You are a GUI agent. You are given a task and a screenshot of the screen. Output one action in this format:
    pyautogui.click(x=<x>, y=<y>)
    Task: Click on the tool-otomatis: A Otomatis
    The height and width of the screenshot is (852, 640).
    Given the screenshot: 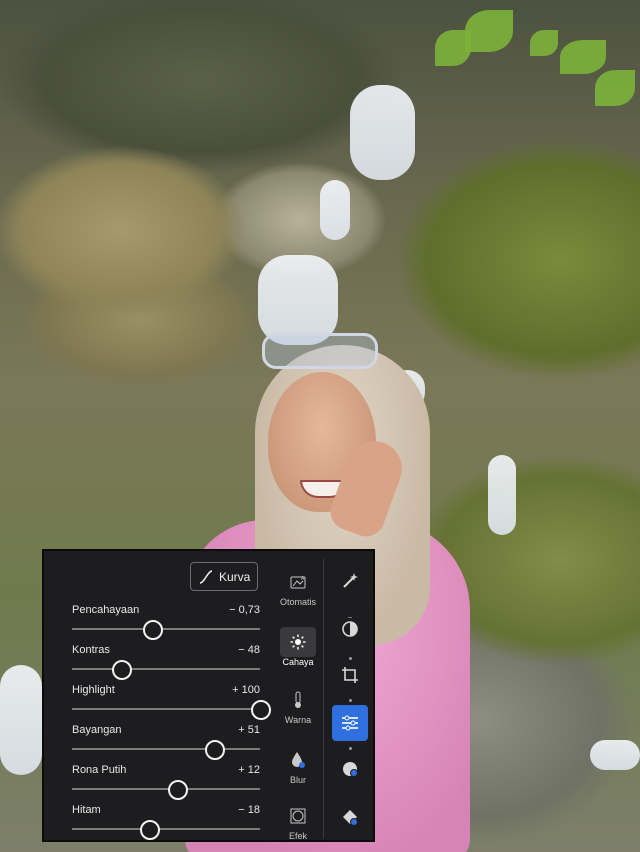 What is the action you would take?
    pyautogui.click(x=298, y=587)
    